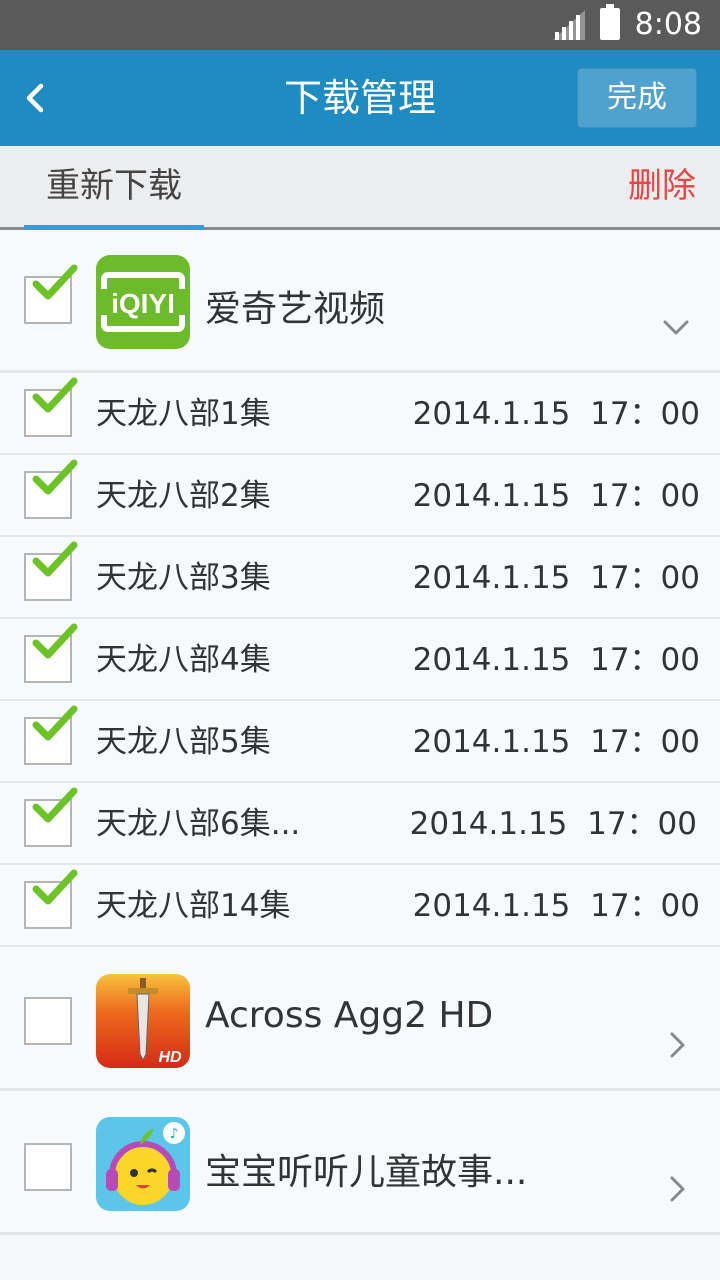 The width and height of the screenshot is (720, 1280). What do you see at coordinates (637, 98) in the screenshot?
I see `done-button: 完成` at bounding box center [637, 98].